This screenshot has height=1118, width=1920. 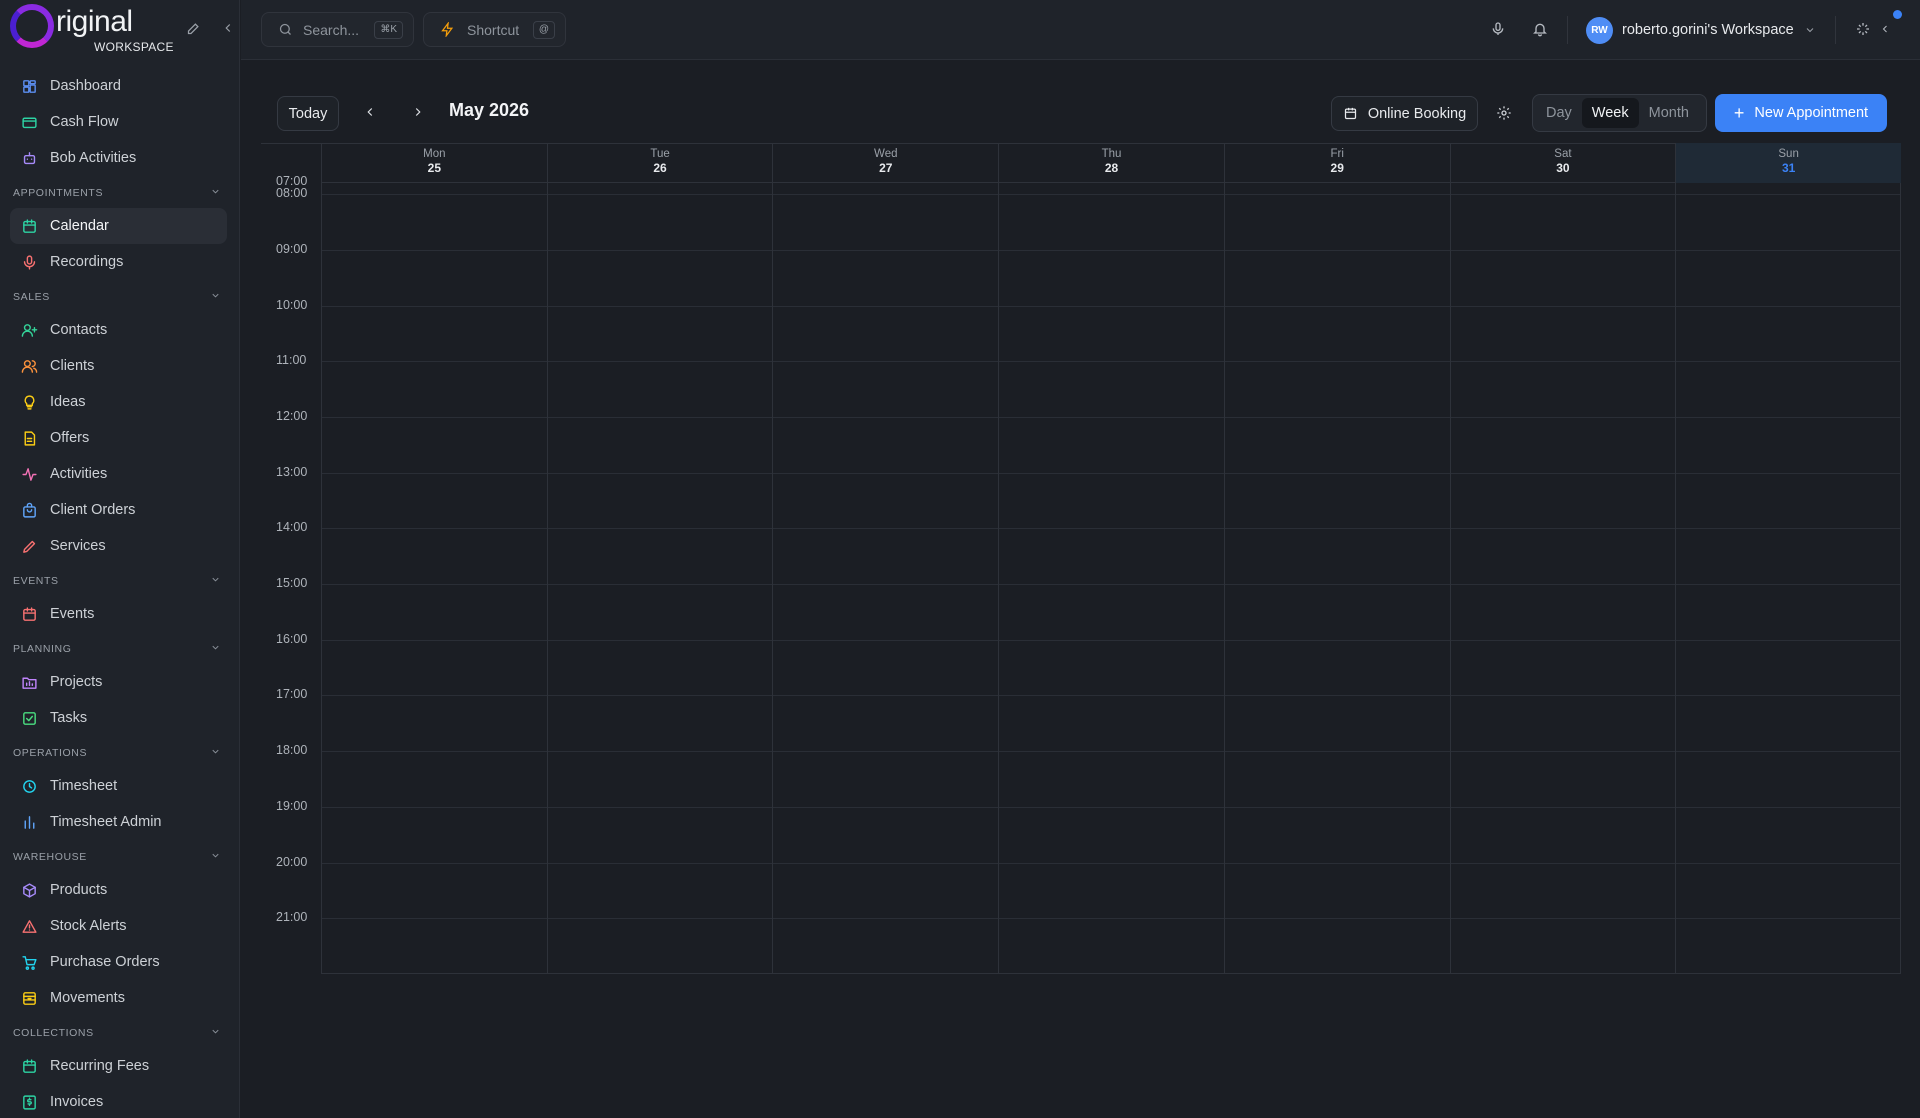 What do you see at coordinates (494, 29) in the screenshot?
I see `shortcut-button: Shortcut @` at bounding box center [494, 29].